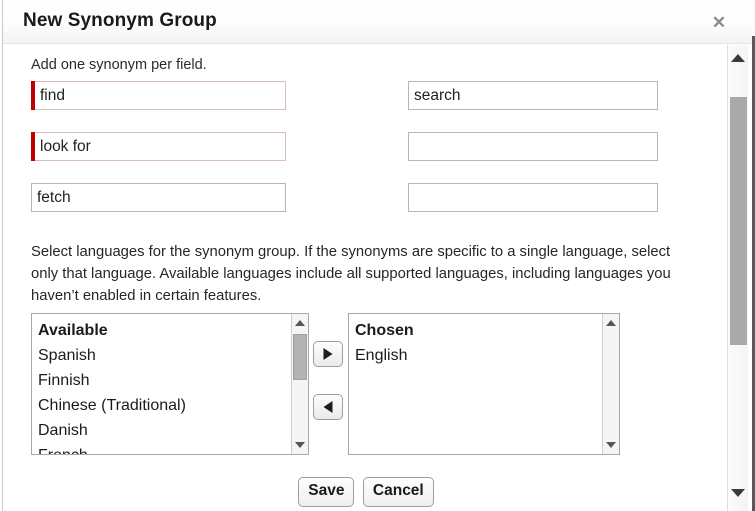 Image resolution: width=755 pixels, height=511 pixels. Describe the element at coordinates (120, 20) in the screenshot. I see `dialog-title: New Synonym Group` at that location.